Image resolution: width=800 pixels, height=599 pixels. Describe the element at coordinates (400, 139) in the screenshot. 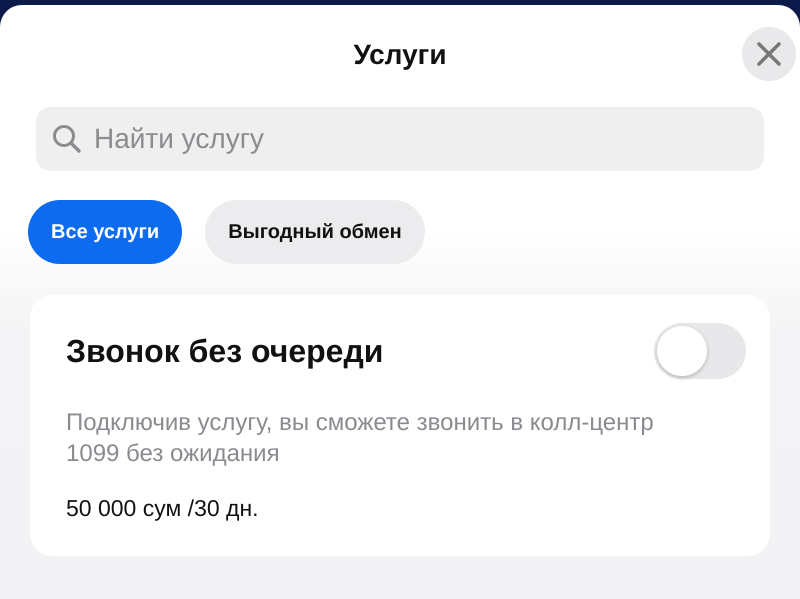

I see `search-field: Найти услугу` at that location.